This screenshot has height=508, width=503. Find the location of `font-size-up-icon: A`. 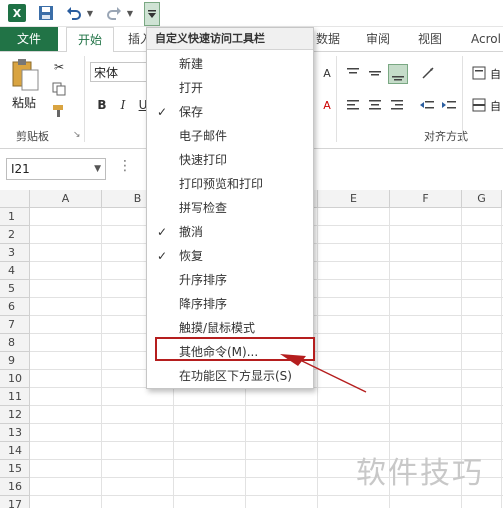

font-size-up-icon: A is located at coordinates (327, 73).